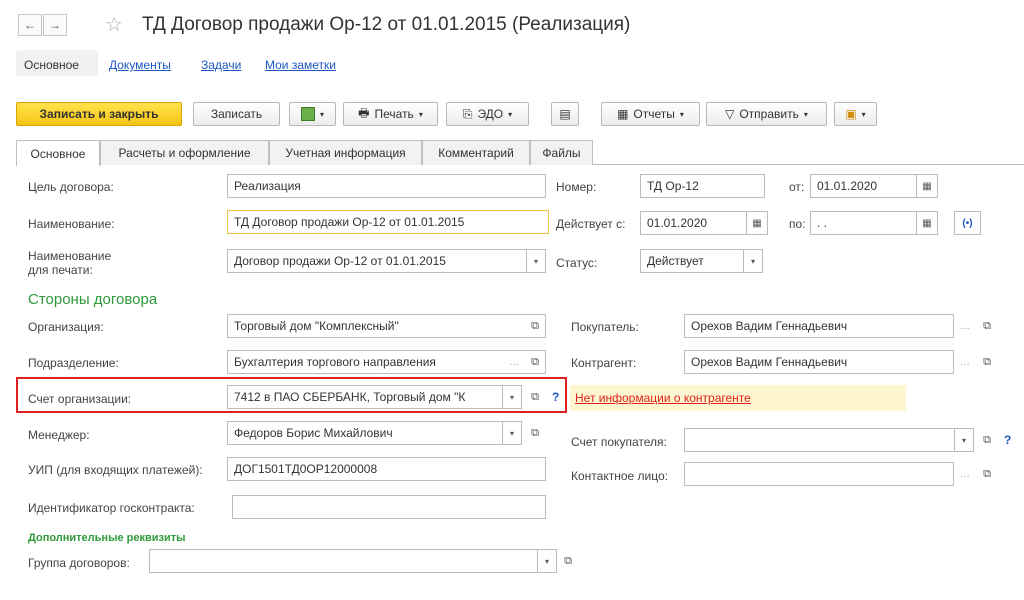 The width and height of the screenshot is (1024, 600). I want to click on print-name-label: Наименование для печати:, so click(70, 263).